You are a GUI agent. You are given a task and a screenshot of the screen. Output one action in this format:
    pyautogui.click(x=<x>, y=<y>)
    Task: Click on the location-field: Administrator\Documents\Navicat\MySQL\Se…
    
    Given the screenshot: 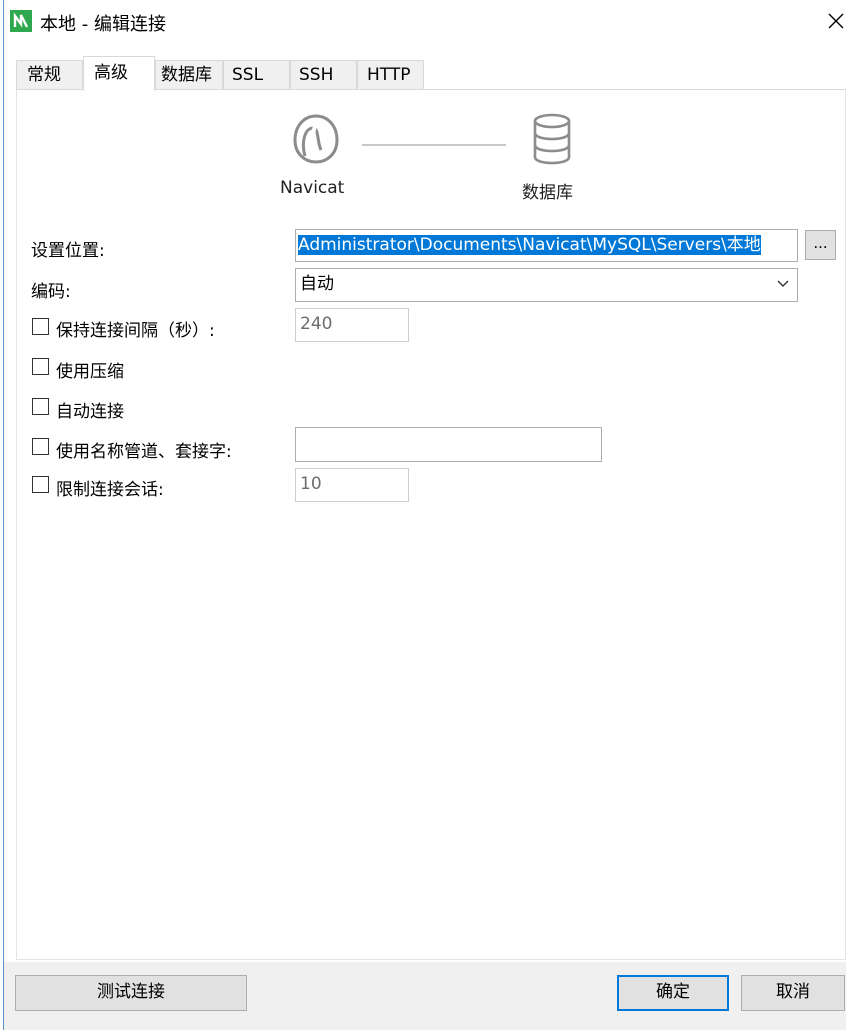 What is the action you would take?
    pyautogui.click(x=546, y=245)
    